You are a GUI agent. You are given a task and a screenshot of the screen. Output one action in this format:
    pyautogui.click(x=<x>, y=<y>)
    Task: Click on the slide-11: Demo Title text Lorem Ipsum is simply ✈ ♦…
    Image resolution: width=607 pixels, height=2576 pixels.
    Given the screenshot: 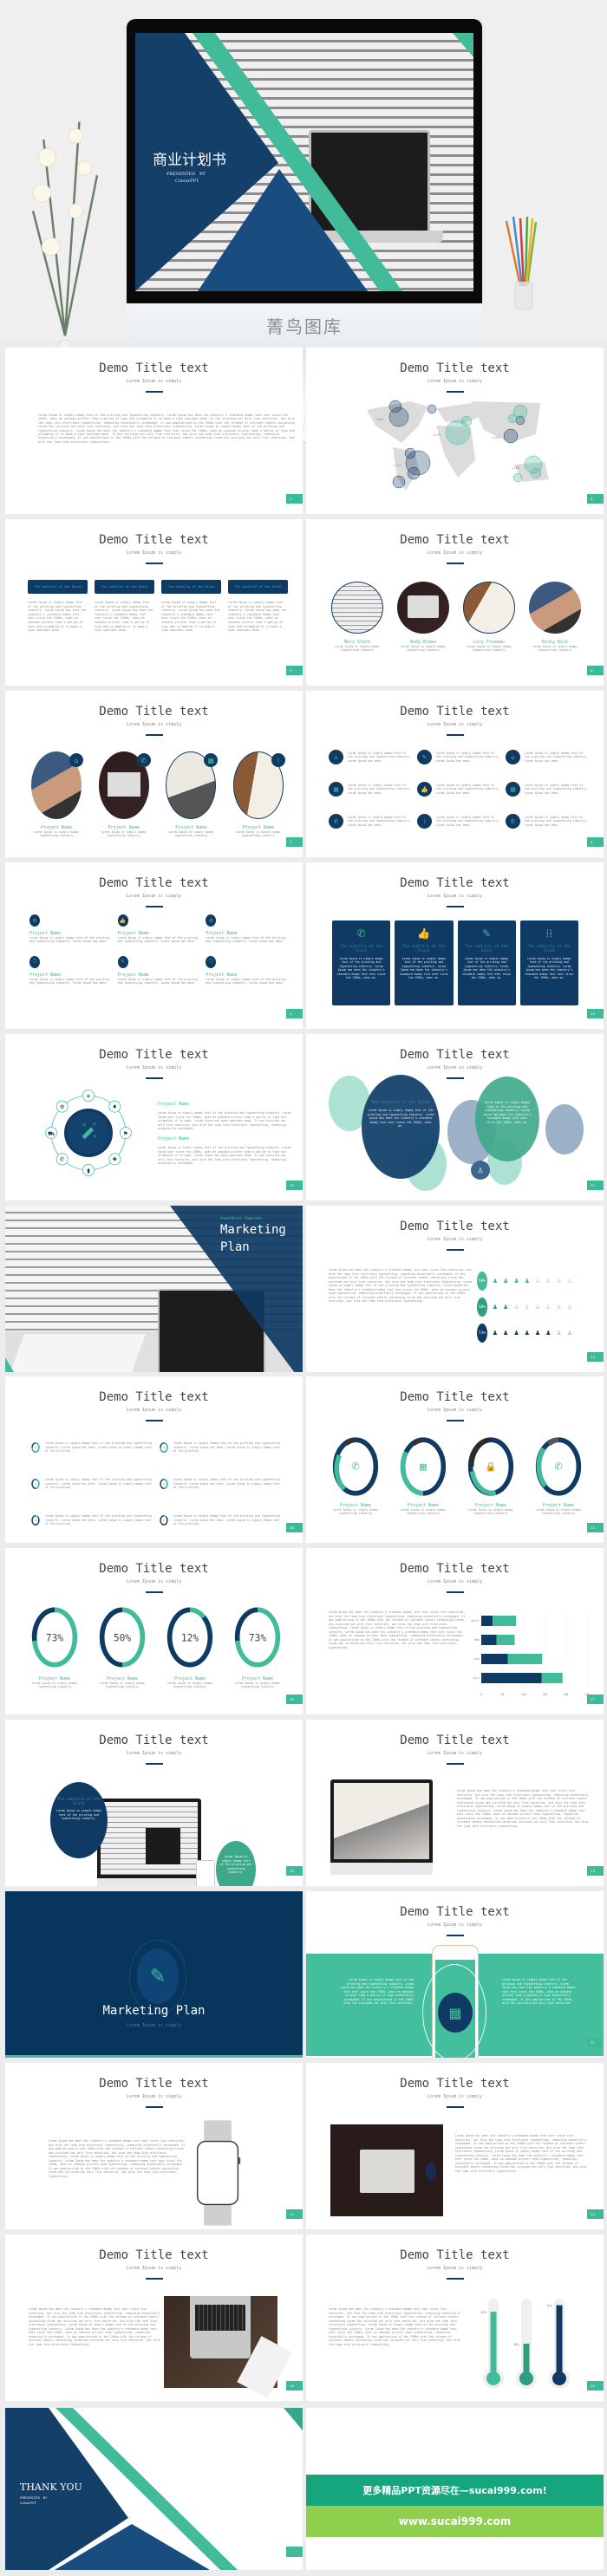 What is the action you would take?
    pyautogui.click(x=154, y=1117)
    